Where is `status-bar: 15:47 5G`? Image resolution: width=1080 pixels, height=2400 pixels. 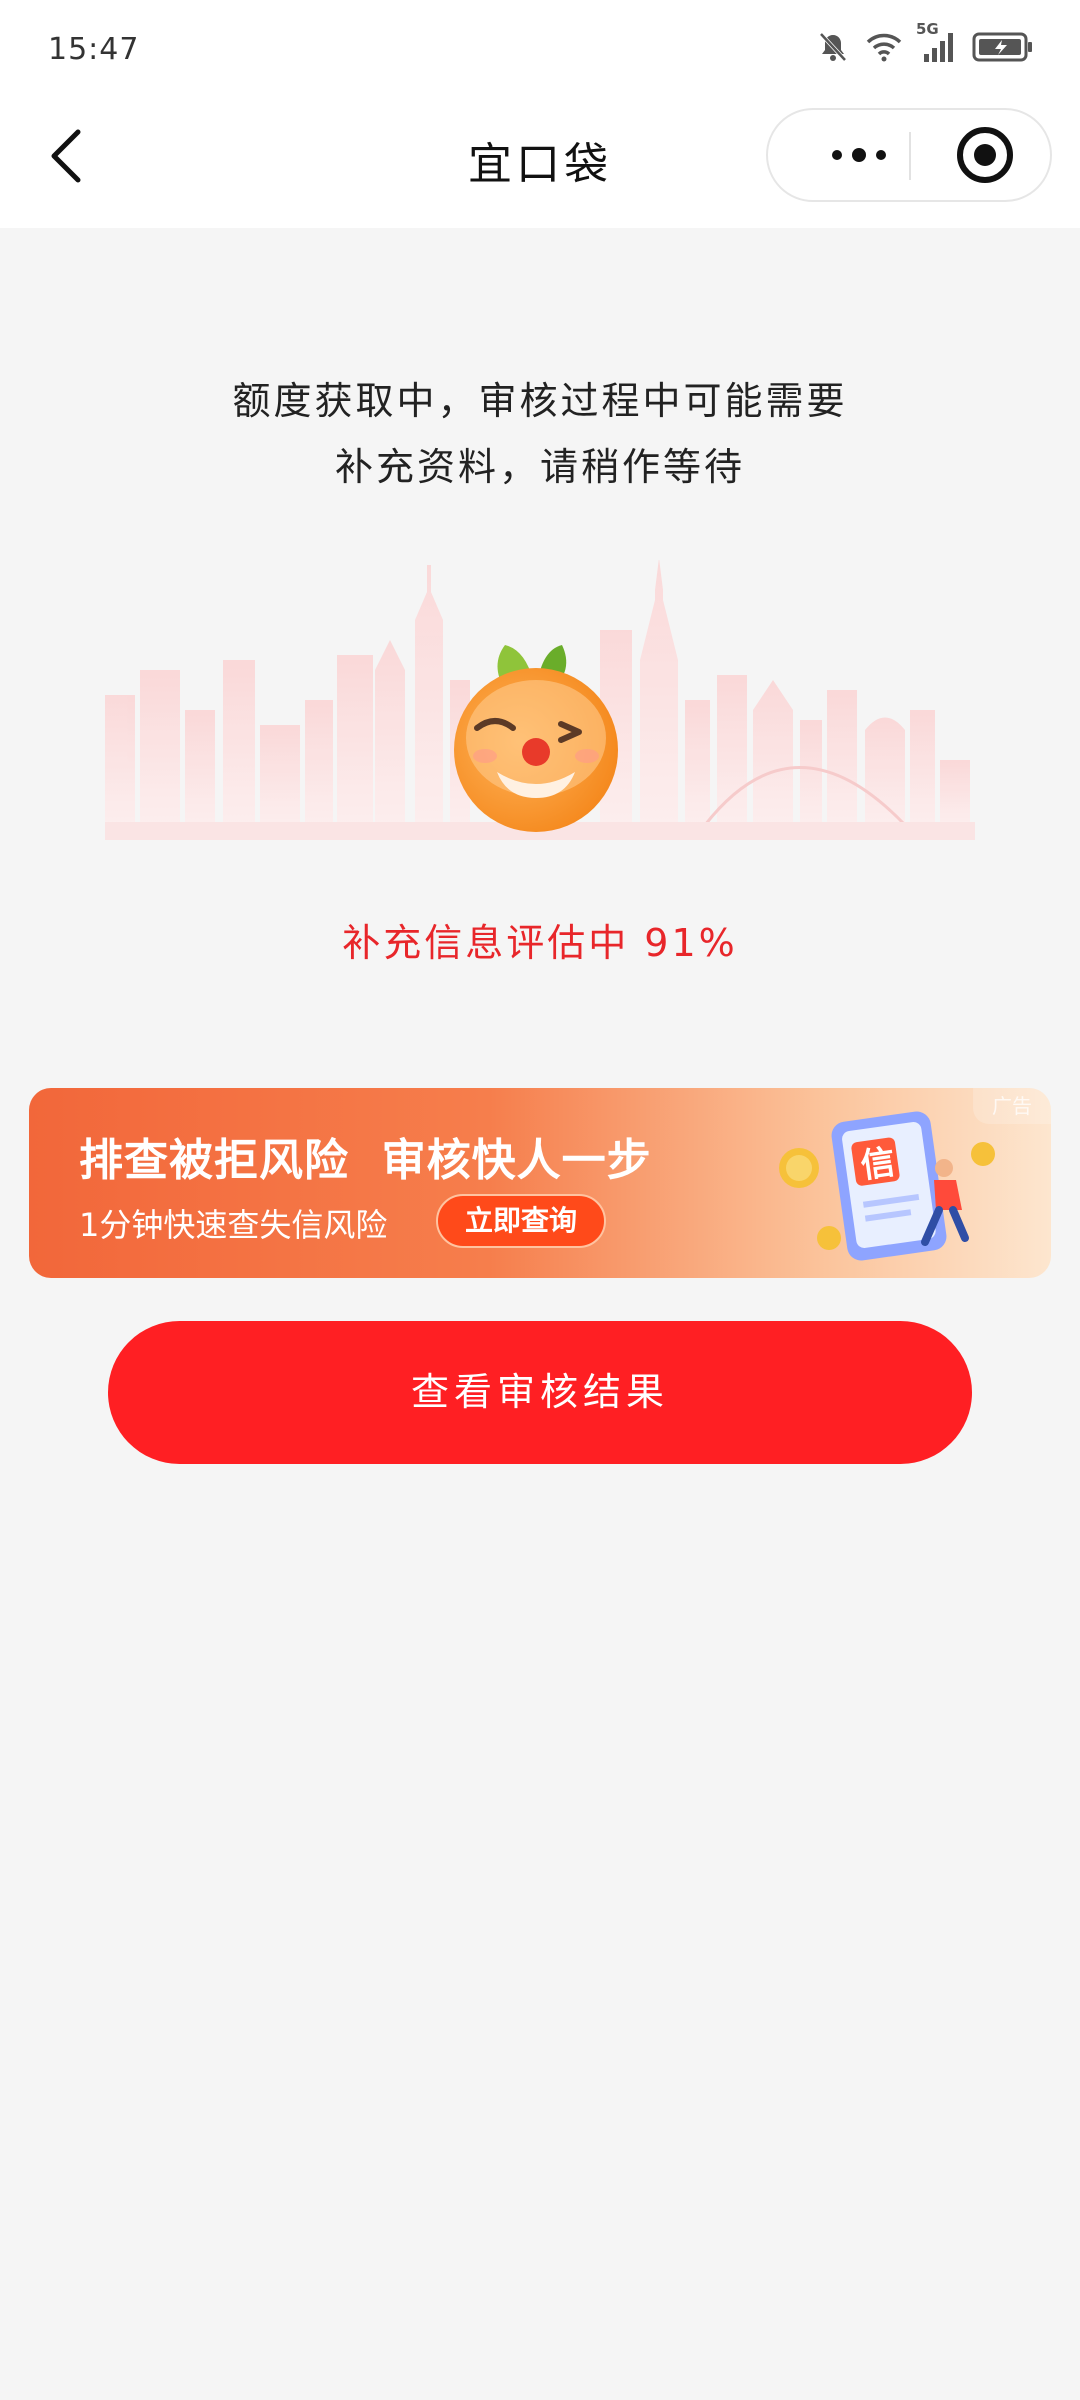 status-bar: 15:47 5G is located at coordinates (540, 50).